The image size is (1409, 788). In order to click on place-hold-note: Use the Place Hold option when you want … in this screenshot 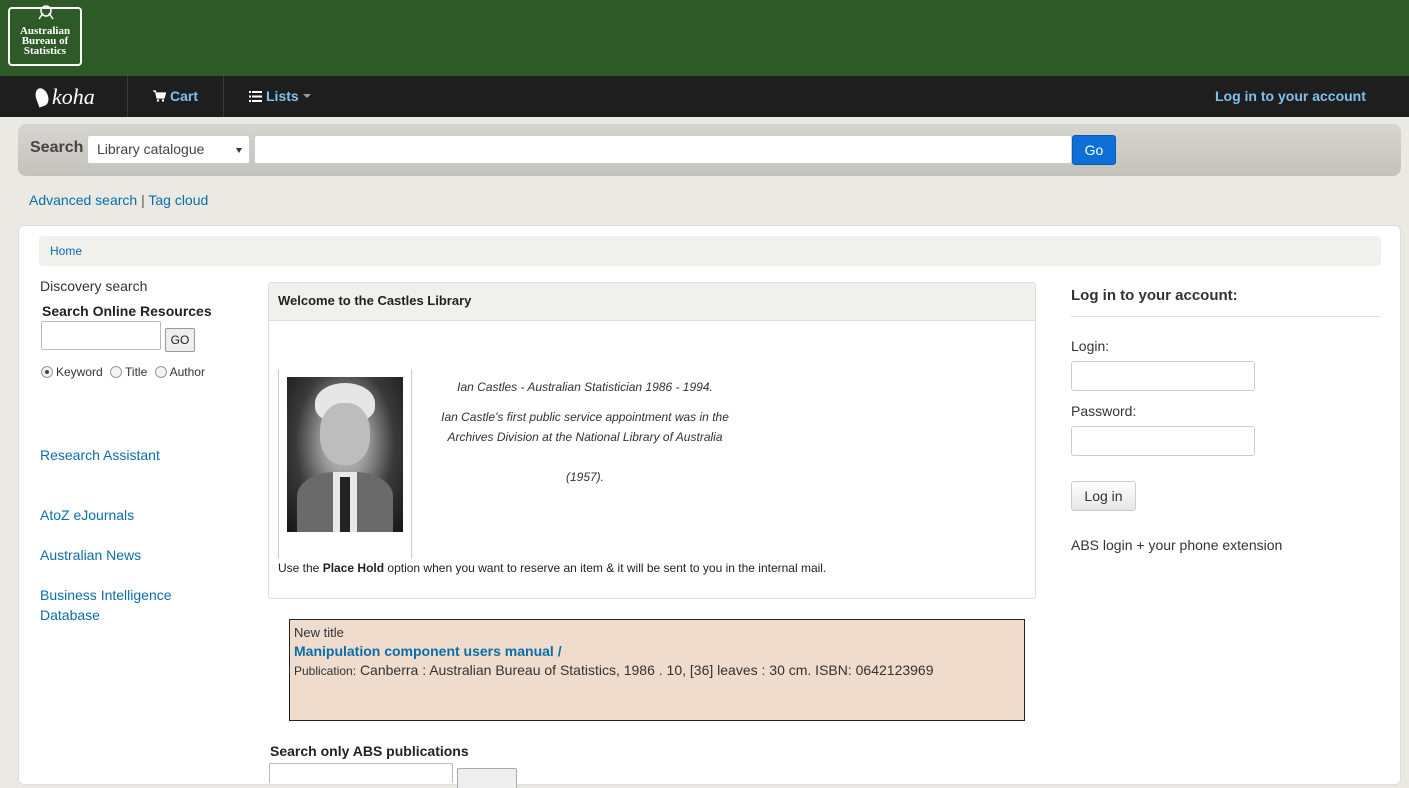, I will do `click(552, 568)`.